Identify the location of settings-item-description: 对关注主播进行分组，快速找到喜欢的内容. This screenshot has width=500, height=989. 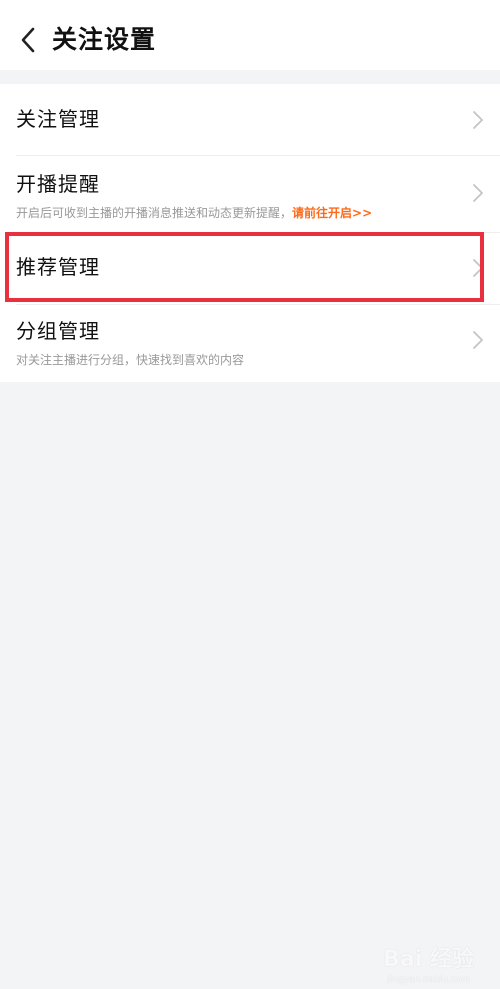
(130, 360).